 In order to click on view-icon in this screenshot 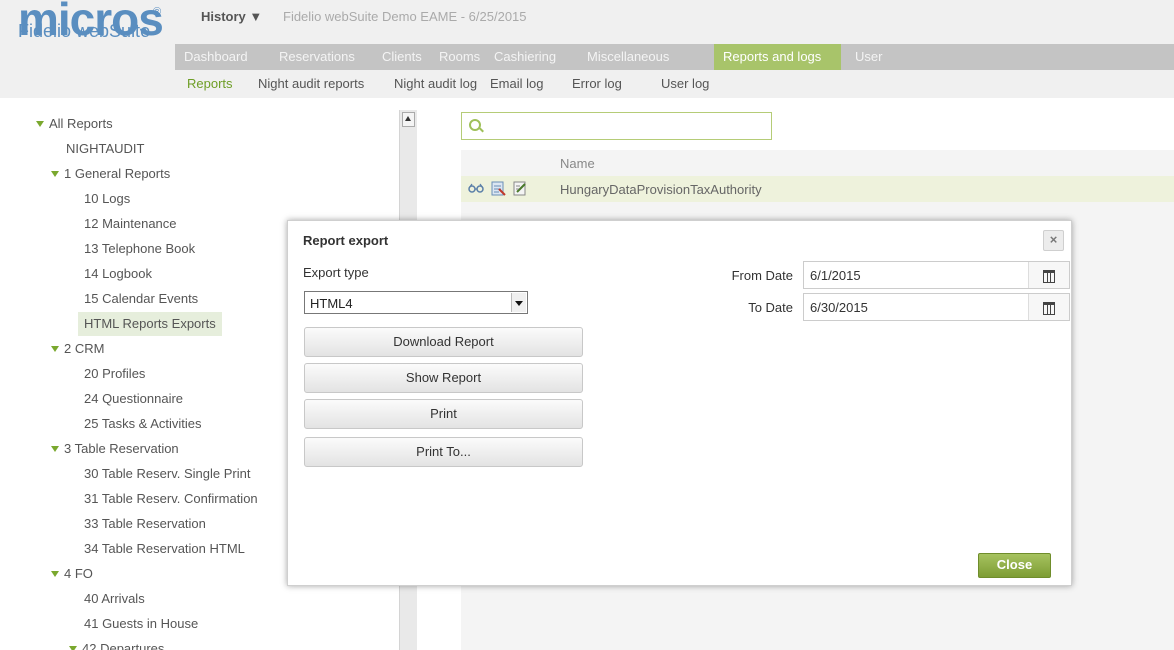, I will do `click(476, 189)`.